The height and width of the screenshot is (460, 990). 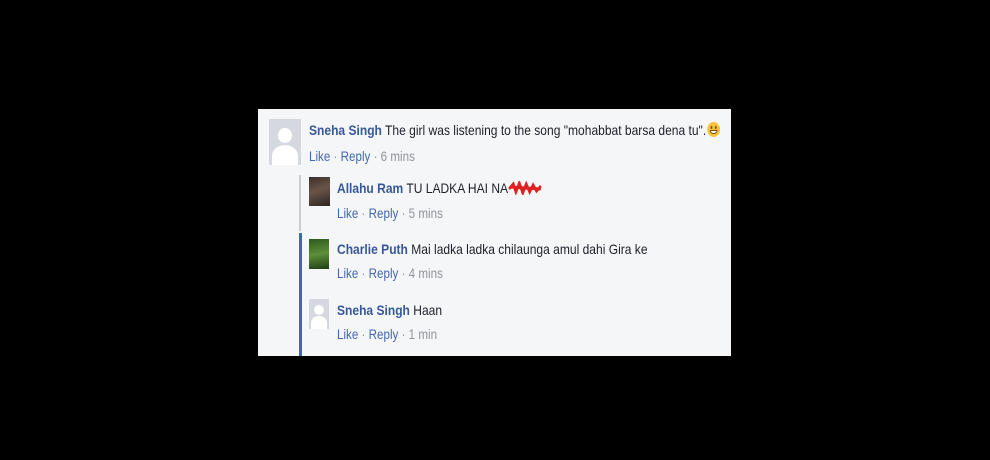 What do you see at coordinates (370, 188) in the screenshot?
I see `reply-author: Allahu Ram` at bounding box center [370, 188].